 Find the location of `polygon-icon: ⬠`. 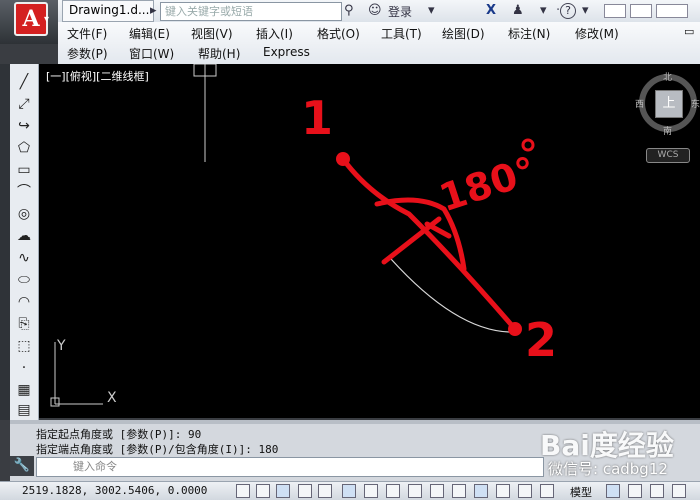

polygon-icon: ⬠ is located at coordinates (24, 148).